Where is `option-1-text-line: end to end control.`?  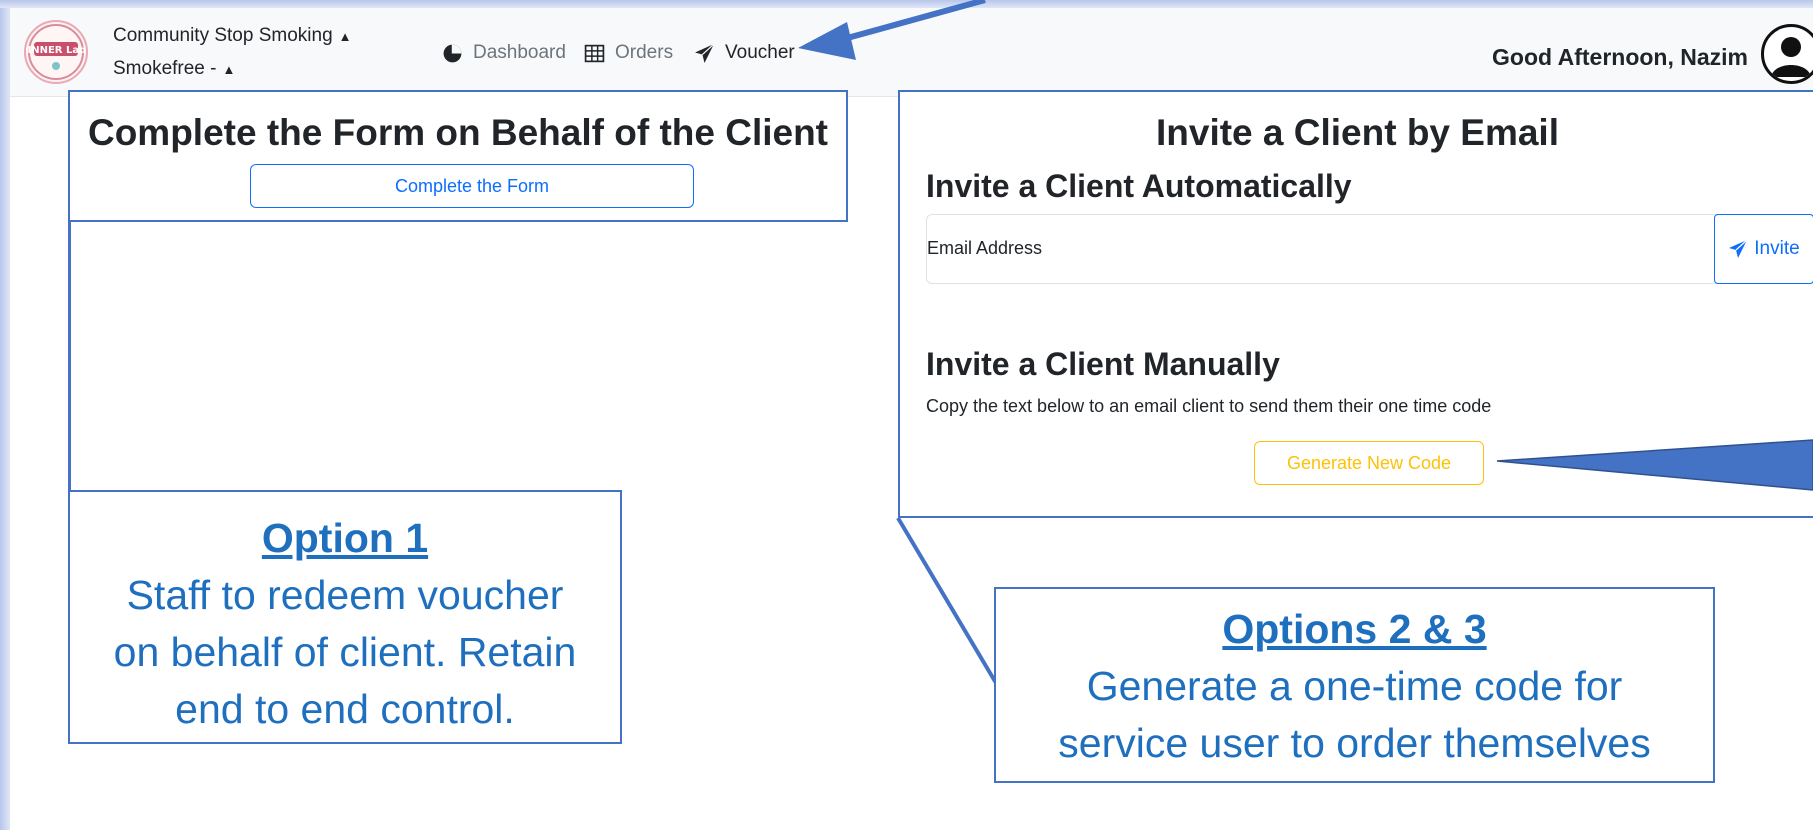 option-1-text-line: end to end control. is located at coordinates (345, 709).